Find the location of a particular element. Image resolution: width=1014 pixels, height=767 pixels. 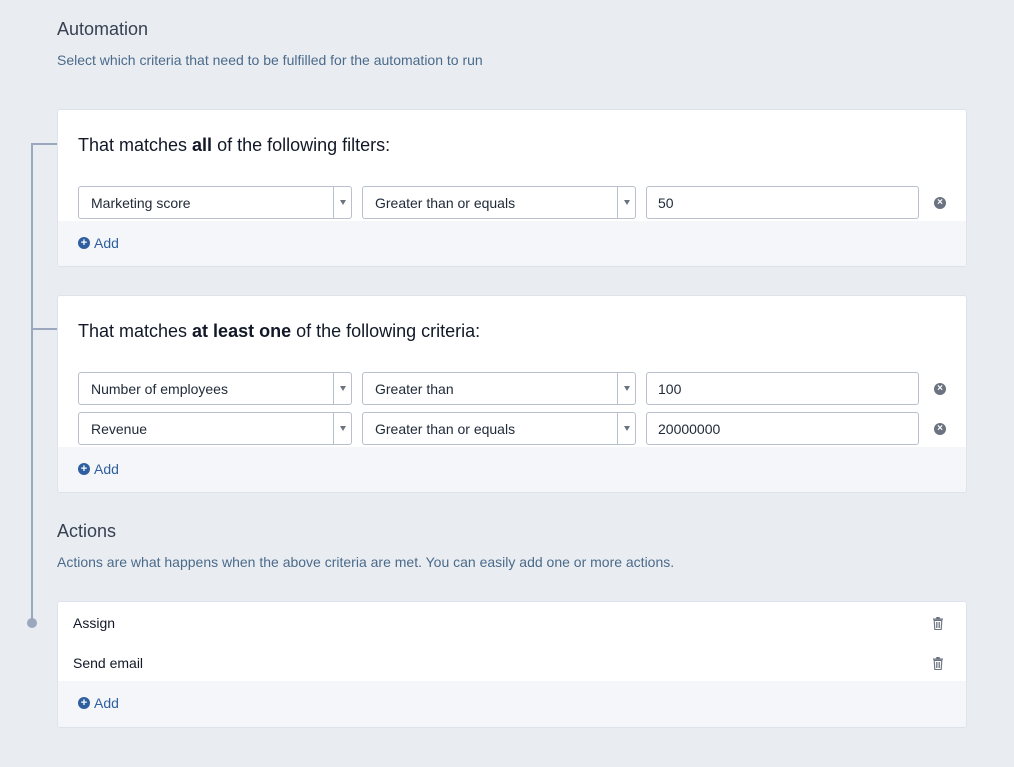

action-item: Send email is located at coordinates (512, 665).